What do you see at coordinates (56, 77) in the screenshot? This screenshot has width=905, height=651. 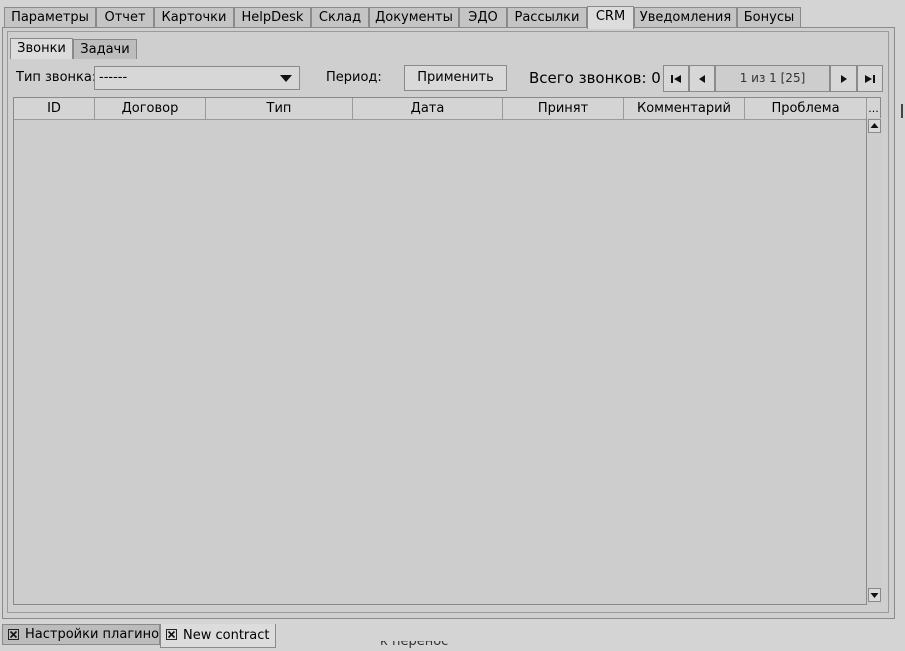 I see `call-type-label: Тип звонка:` at bounding box center [56, 77].